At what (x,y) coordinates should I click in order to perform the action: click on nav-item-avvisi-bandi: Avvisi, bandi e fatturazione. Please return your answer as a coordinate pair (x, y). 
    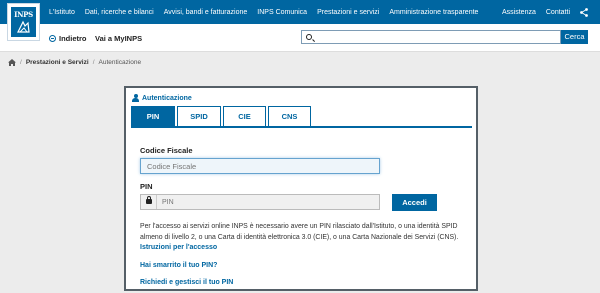
    Looking at the image, I should click on (206, 12).